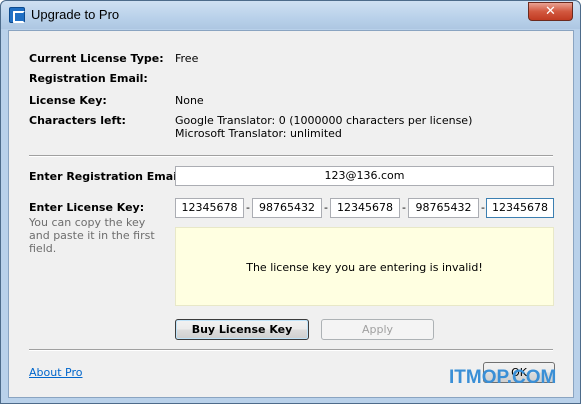  What do you see at coordinates (287, 208) in the screenshot?
I see `key-field-2: 98765432` at bounding box center [287, 208].